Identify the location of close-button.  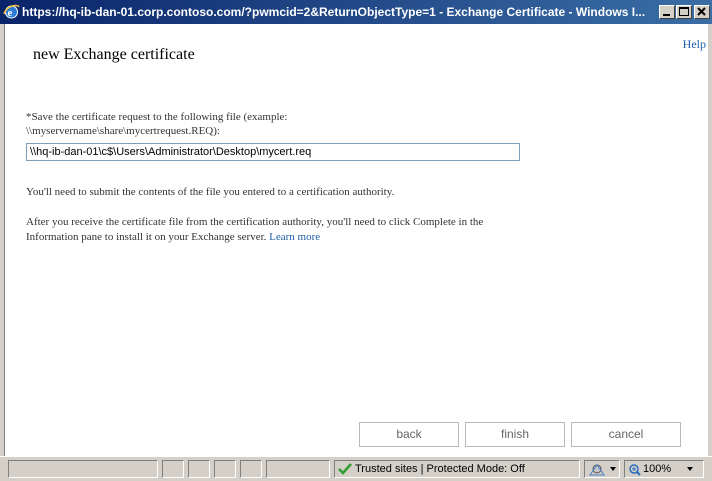
(702, 12).